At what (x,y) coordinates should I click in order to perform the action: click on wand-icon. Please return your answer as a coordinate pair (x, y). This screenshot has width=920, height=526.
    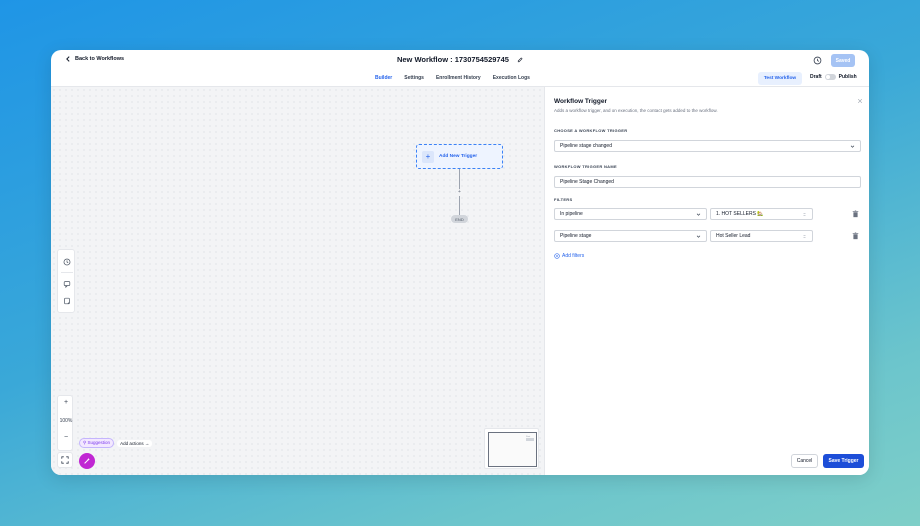
    Looking at the image, I should click on (87, 460).